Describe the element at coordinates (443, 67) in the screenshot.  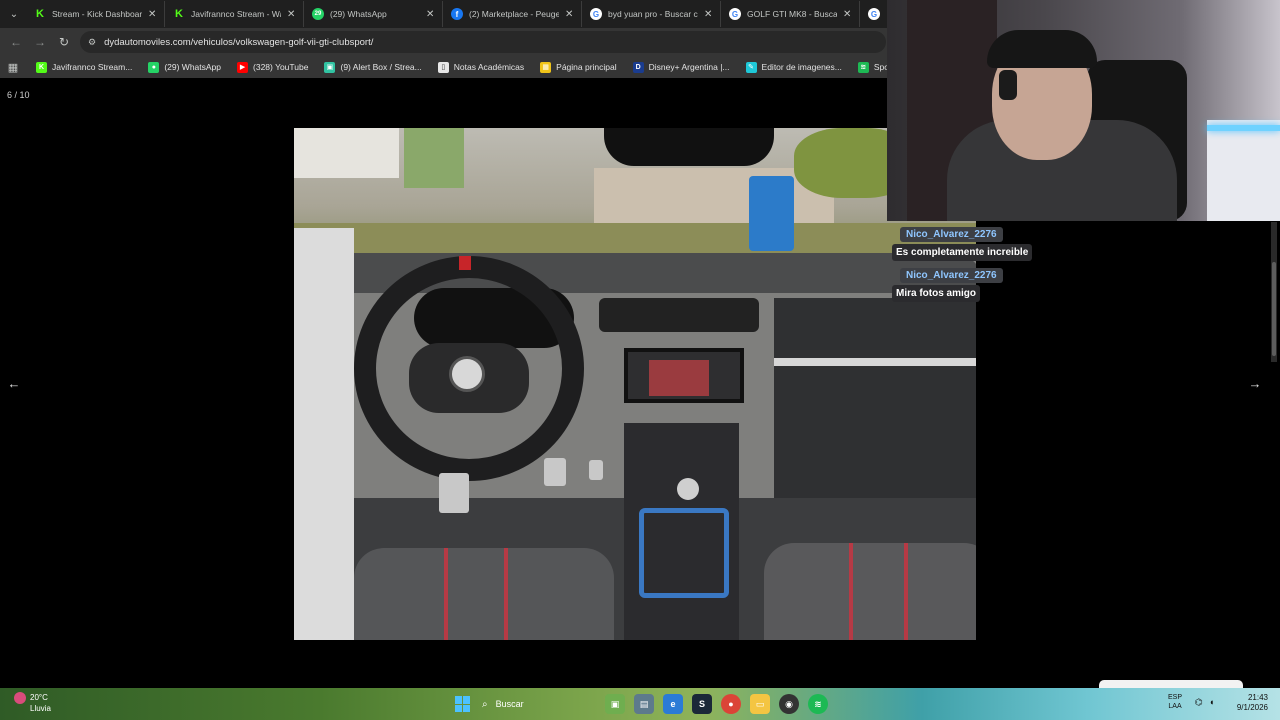
I see `page-icon: ▯` at that location.